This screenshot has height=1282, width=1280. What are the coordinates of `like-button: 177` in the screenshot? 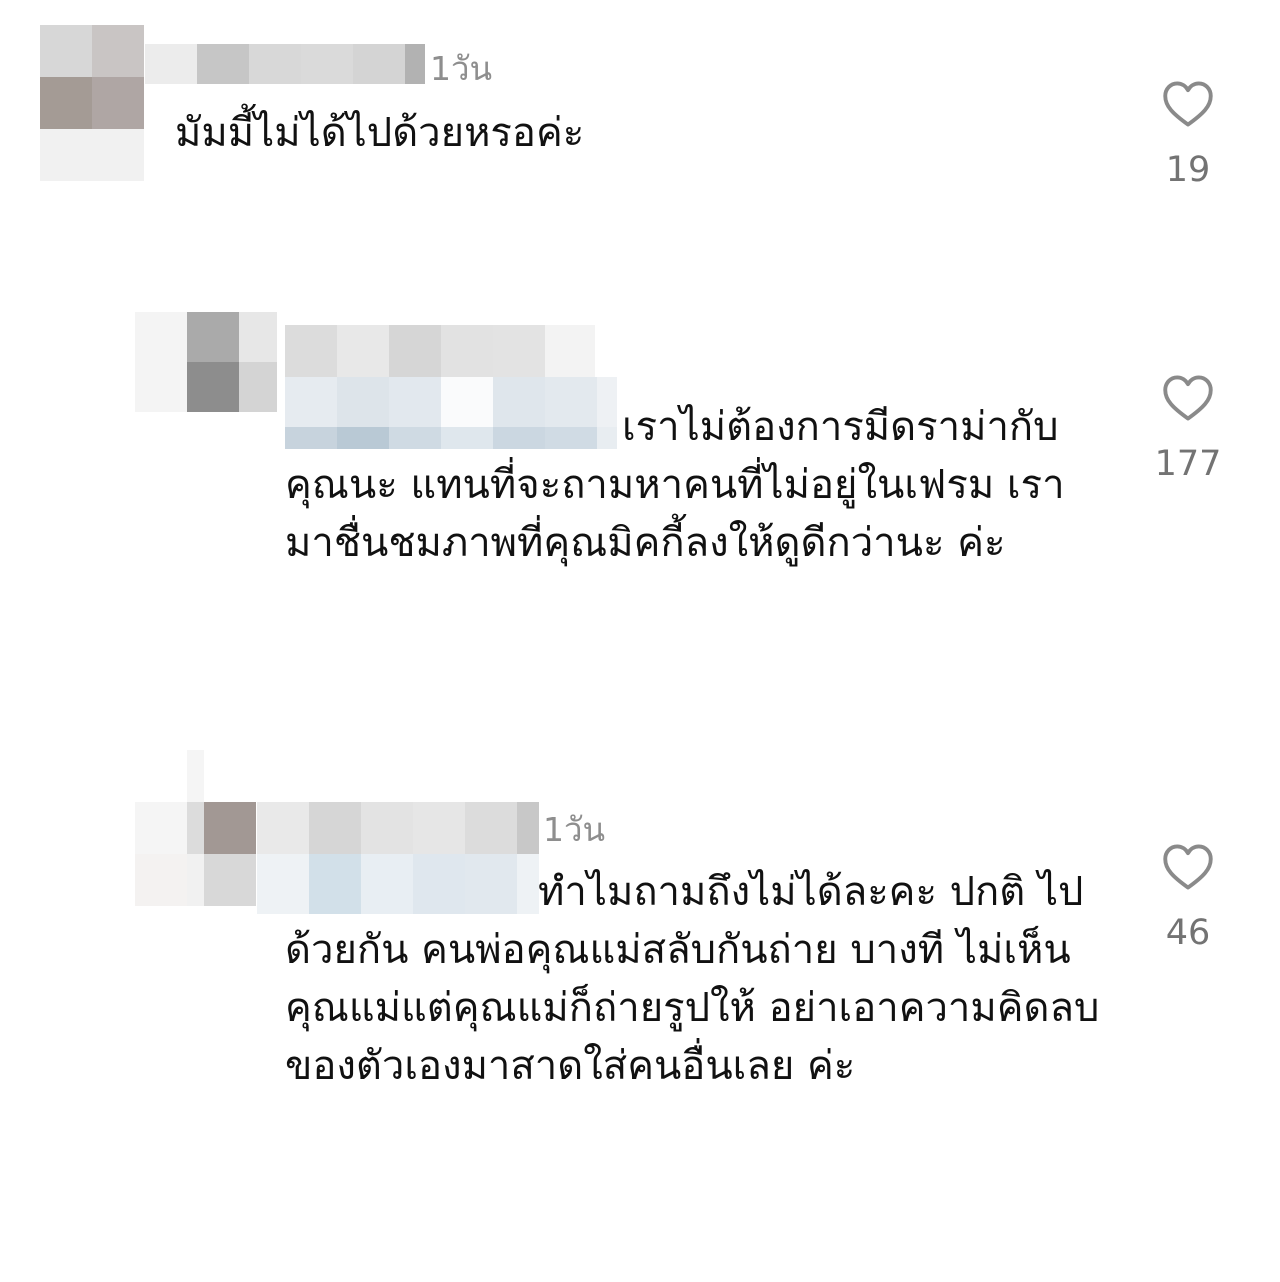 It's located at (1188, 429).